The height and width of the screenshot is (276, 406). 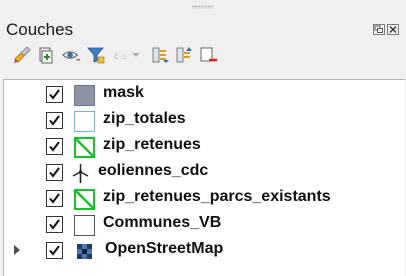 I want to click on layer-label: mask, so click(x=123, y=92).